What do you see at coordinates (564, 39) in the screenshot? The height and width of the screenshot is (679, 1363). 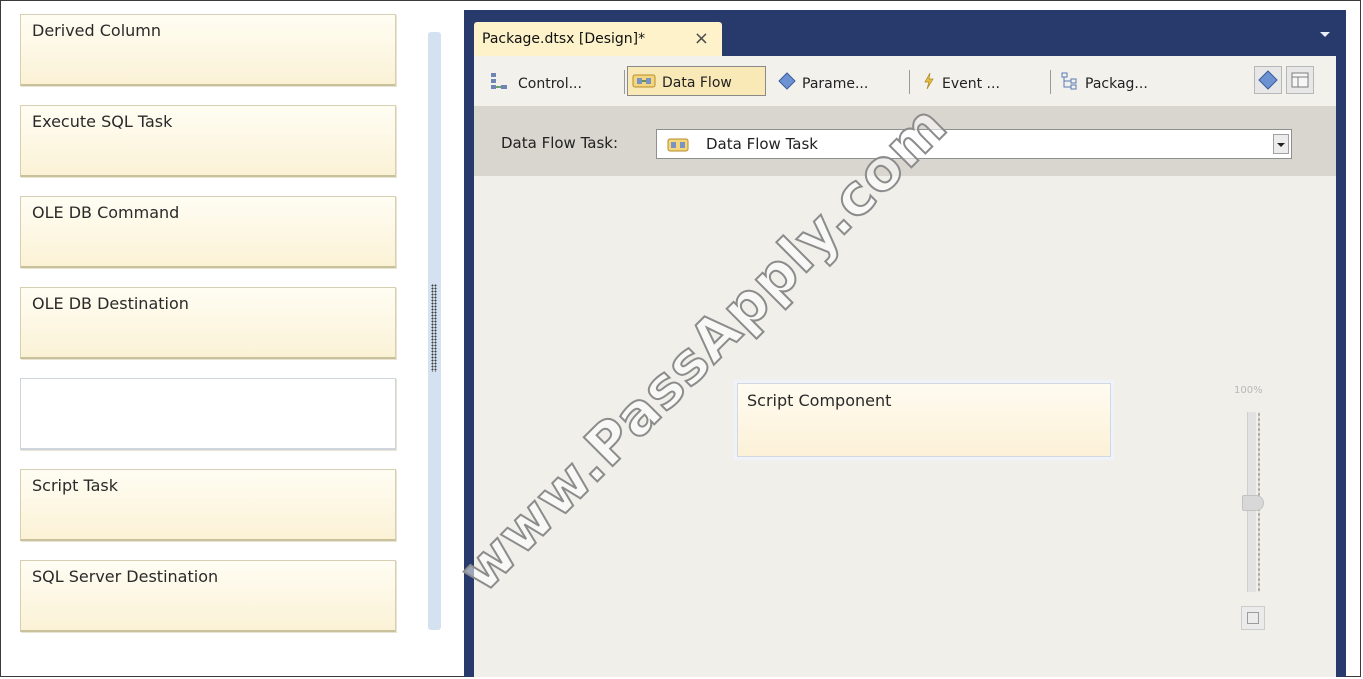 I see `document-tab-title: Package.dtsx [Design]*` at bounding box center [564, 39].